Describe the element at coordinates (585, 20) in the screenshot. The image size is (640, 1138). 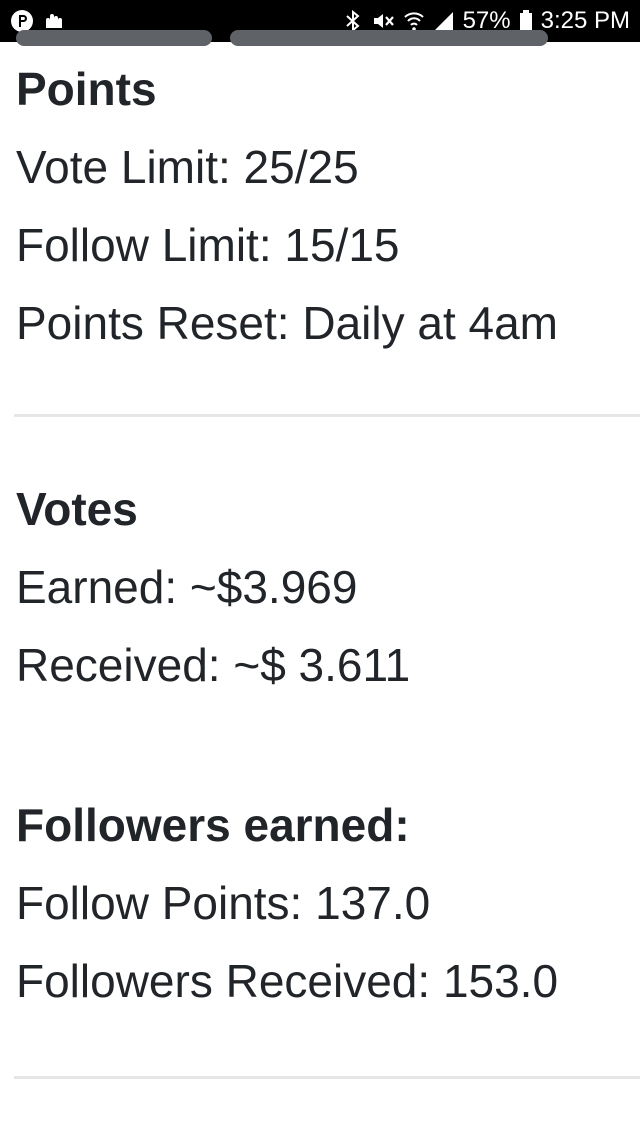
I see `status-time: 3:25 PM` at that location.